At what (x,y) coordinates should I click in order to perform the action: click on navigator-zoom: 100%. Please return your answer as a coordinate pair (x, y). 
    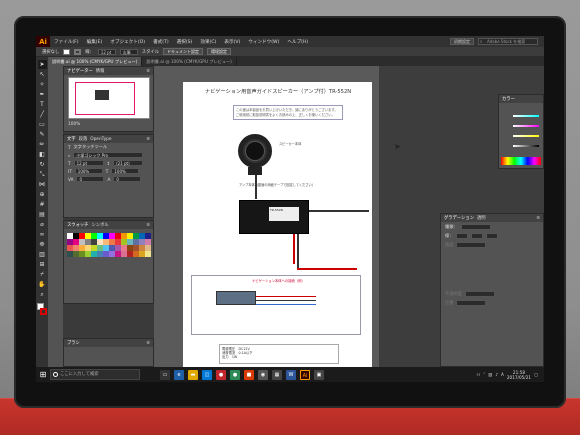
    Looking at the image, I should click on (74, 124).